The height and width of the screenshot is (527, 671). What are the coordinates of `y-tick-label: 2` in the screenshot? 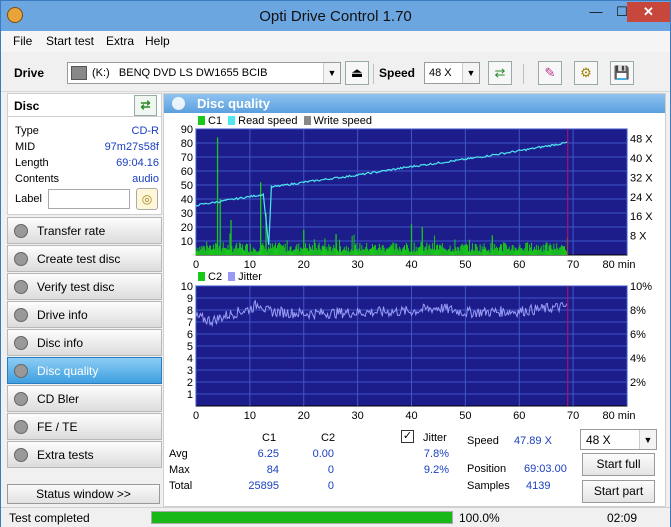 It's located at (190, 383).